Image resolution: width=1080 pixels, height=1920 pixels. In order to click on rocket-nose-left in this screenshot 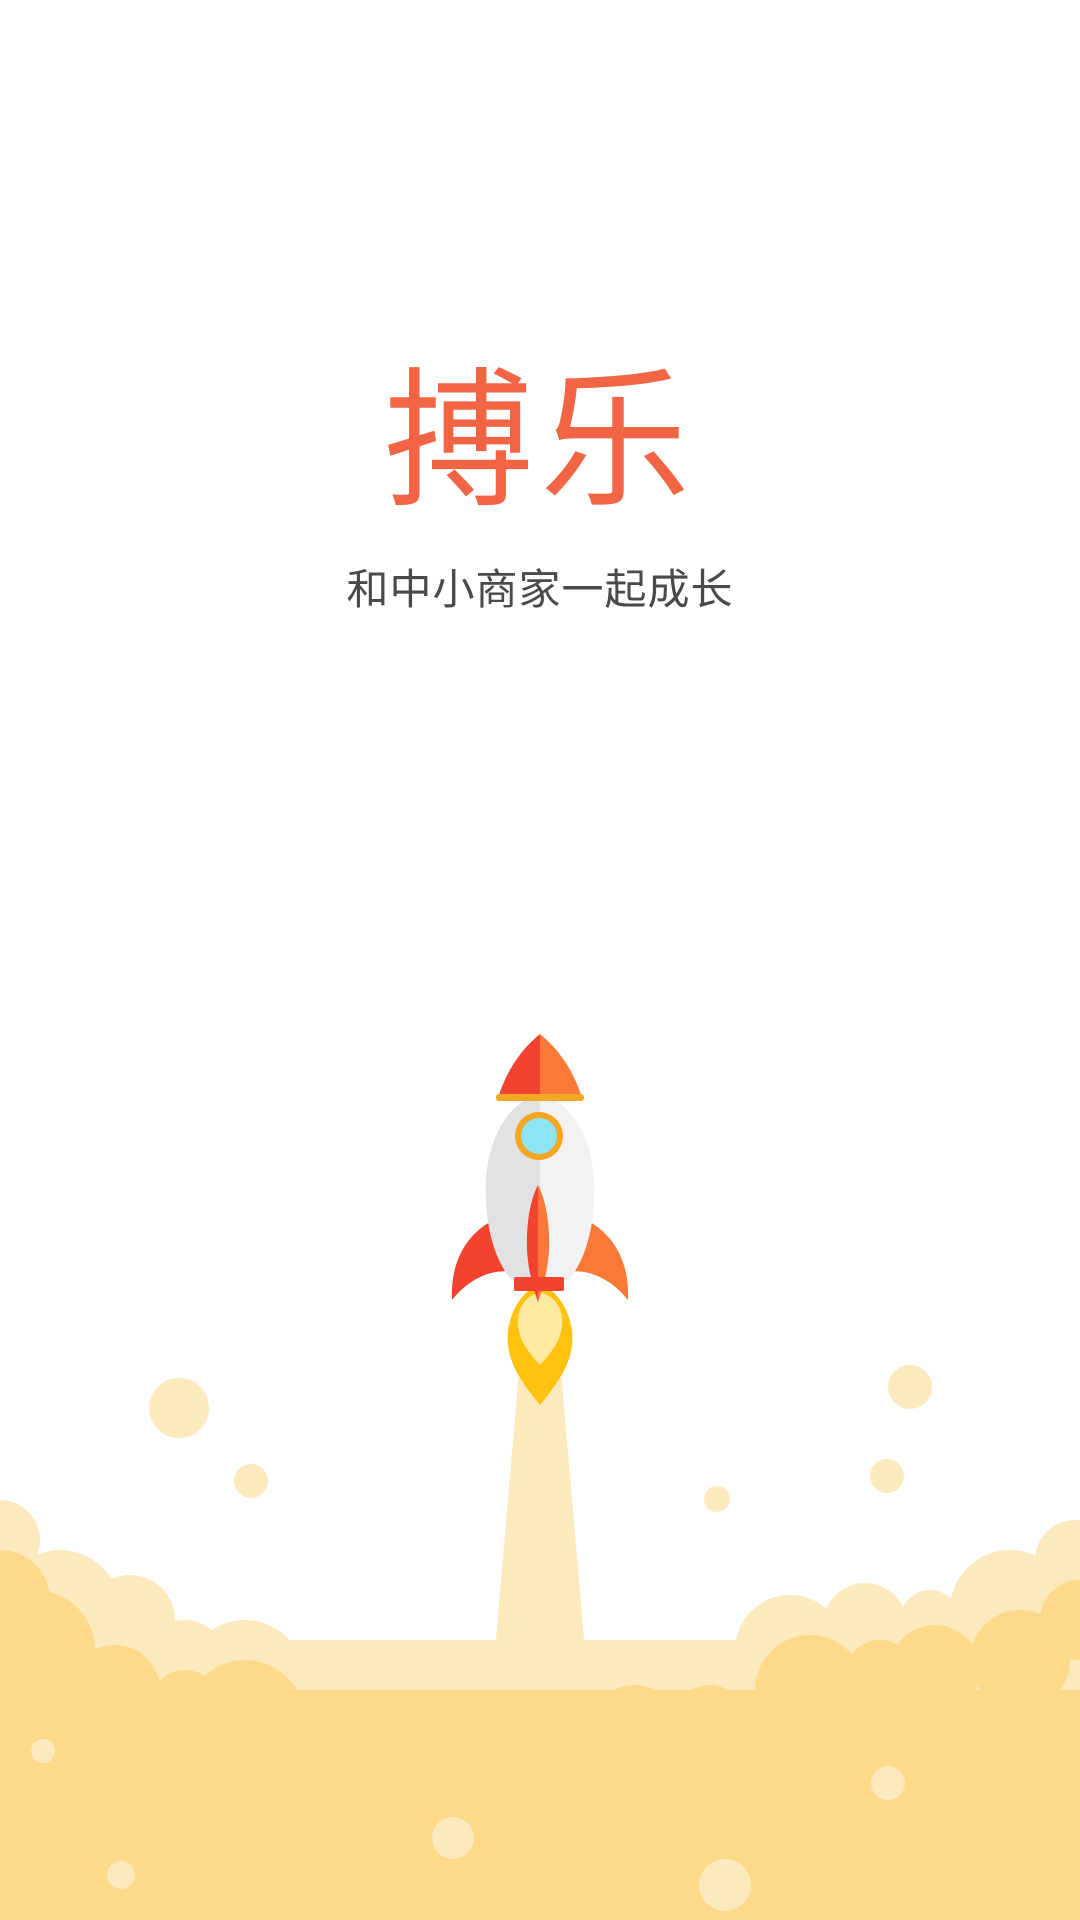, I will do `click(519, 1066)`.